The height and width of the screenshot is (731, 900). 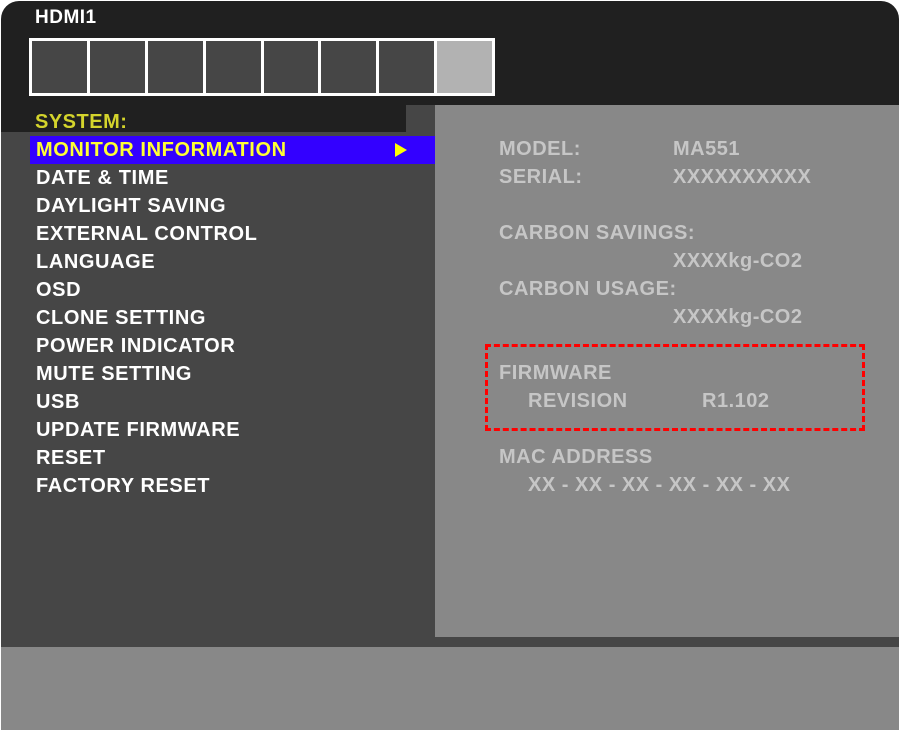 What do you see at coordinates (123, 486) in the screenshot?
I see `menu-item-label: FACTORY RESET` at bounding box center [123, 486].